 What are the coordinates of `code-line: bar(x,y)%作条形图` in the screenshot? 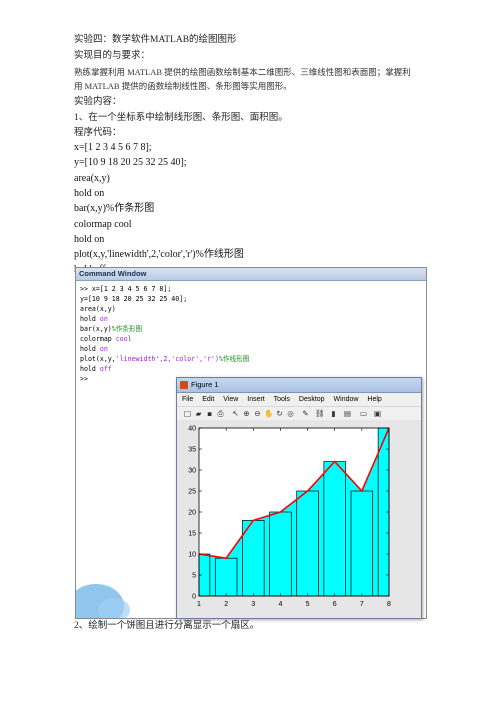 It's located at (114, 208).